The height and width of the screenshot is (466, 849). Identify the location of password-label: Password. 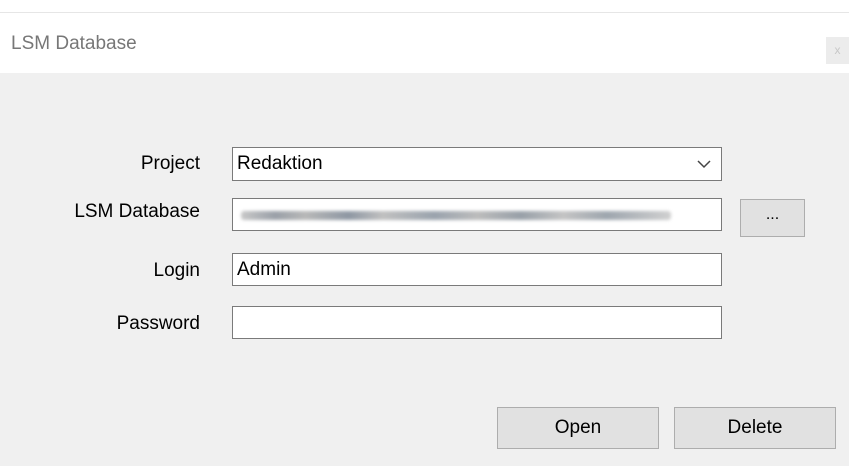
(158, 323).